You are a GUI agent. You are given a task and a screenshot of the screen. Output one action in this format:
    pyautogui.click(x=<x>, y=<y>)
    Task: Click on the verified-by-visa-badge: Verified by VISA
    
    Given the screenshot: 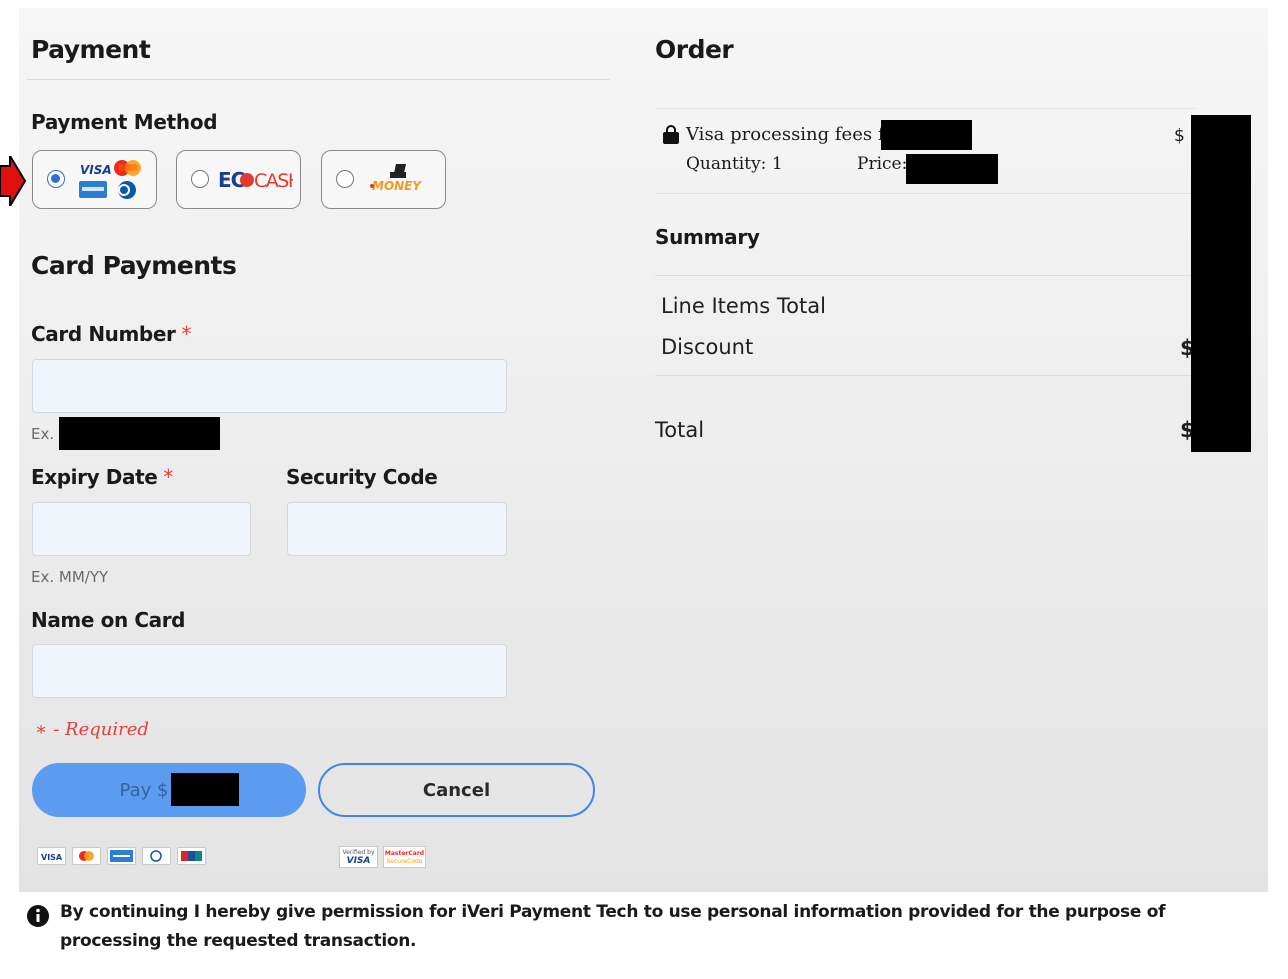 What is the action you would take?
    pyautogui.click(x=358, y=857)
    